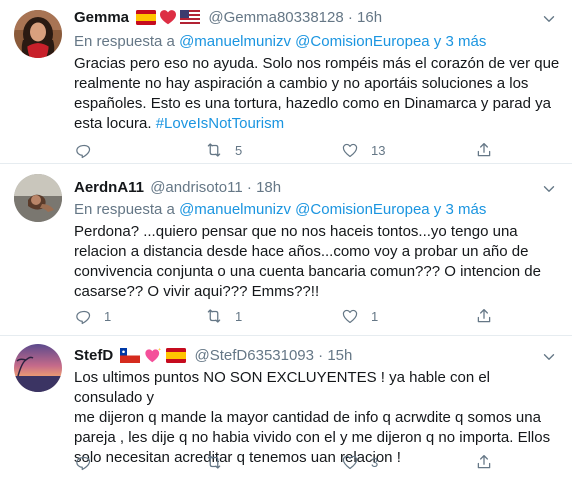 The width and height of the screenshot is (572, 486). What do you see at coordinates (359, 462) in the screenshot?
I see `like-button: 3` at bounding box center [359, 462].